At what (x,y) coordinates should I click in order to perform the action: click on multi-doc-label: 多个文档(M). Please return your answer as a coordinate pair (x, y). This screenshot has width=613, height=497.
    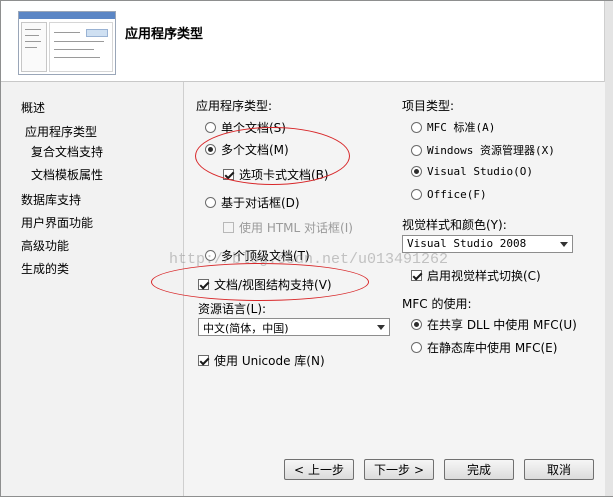
    Looking at the image, I should click on (255, 150).